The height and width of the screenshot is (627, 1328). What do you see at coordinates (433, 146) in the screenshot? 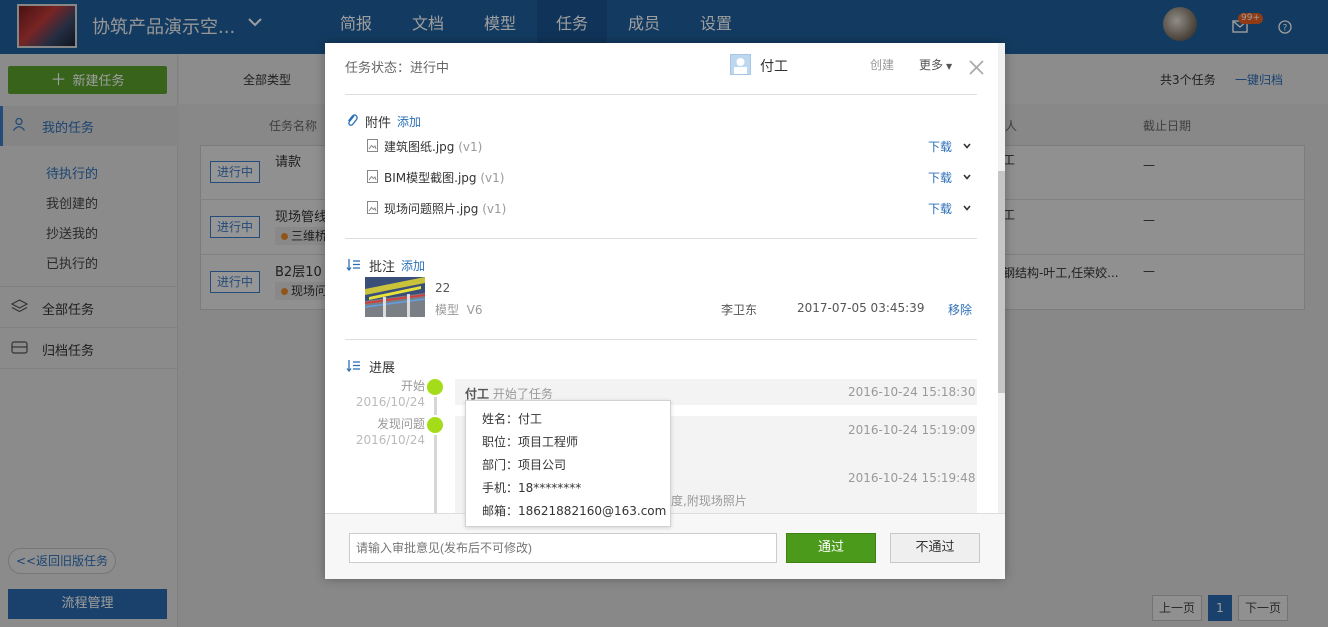
I see `attachment-file: 建筑图纸.jpg (v1)` at bounding box center [433, 146].